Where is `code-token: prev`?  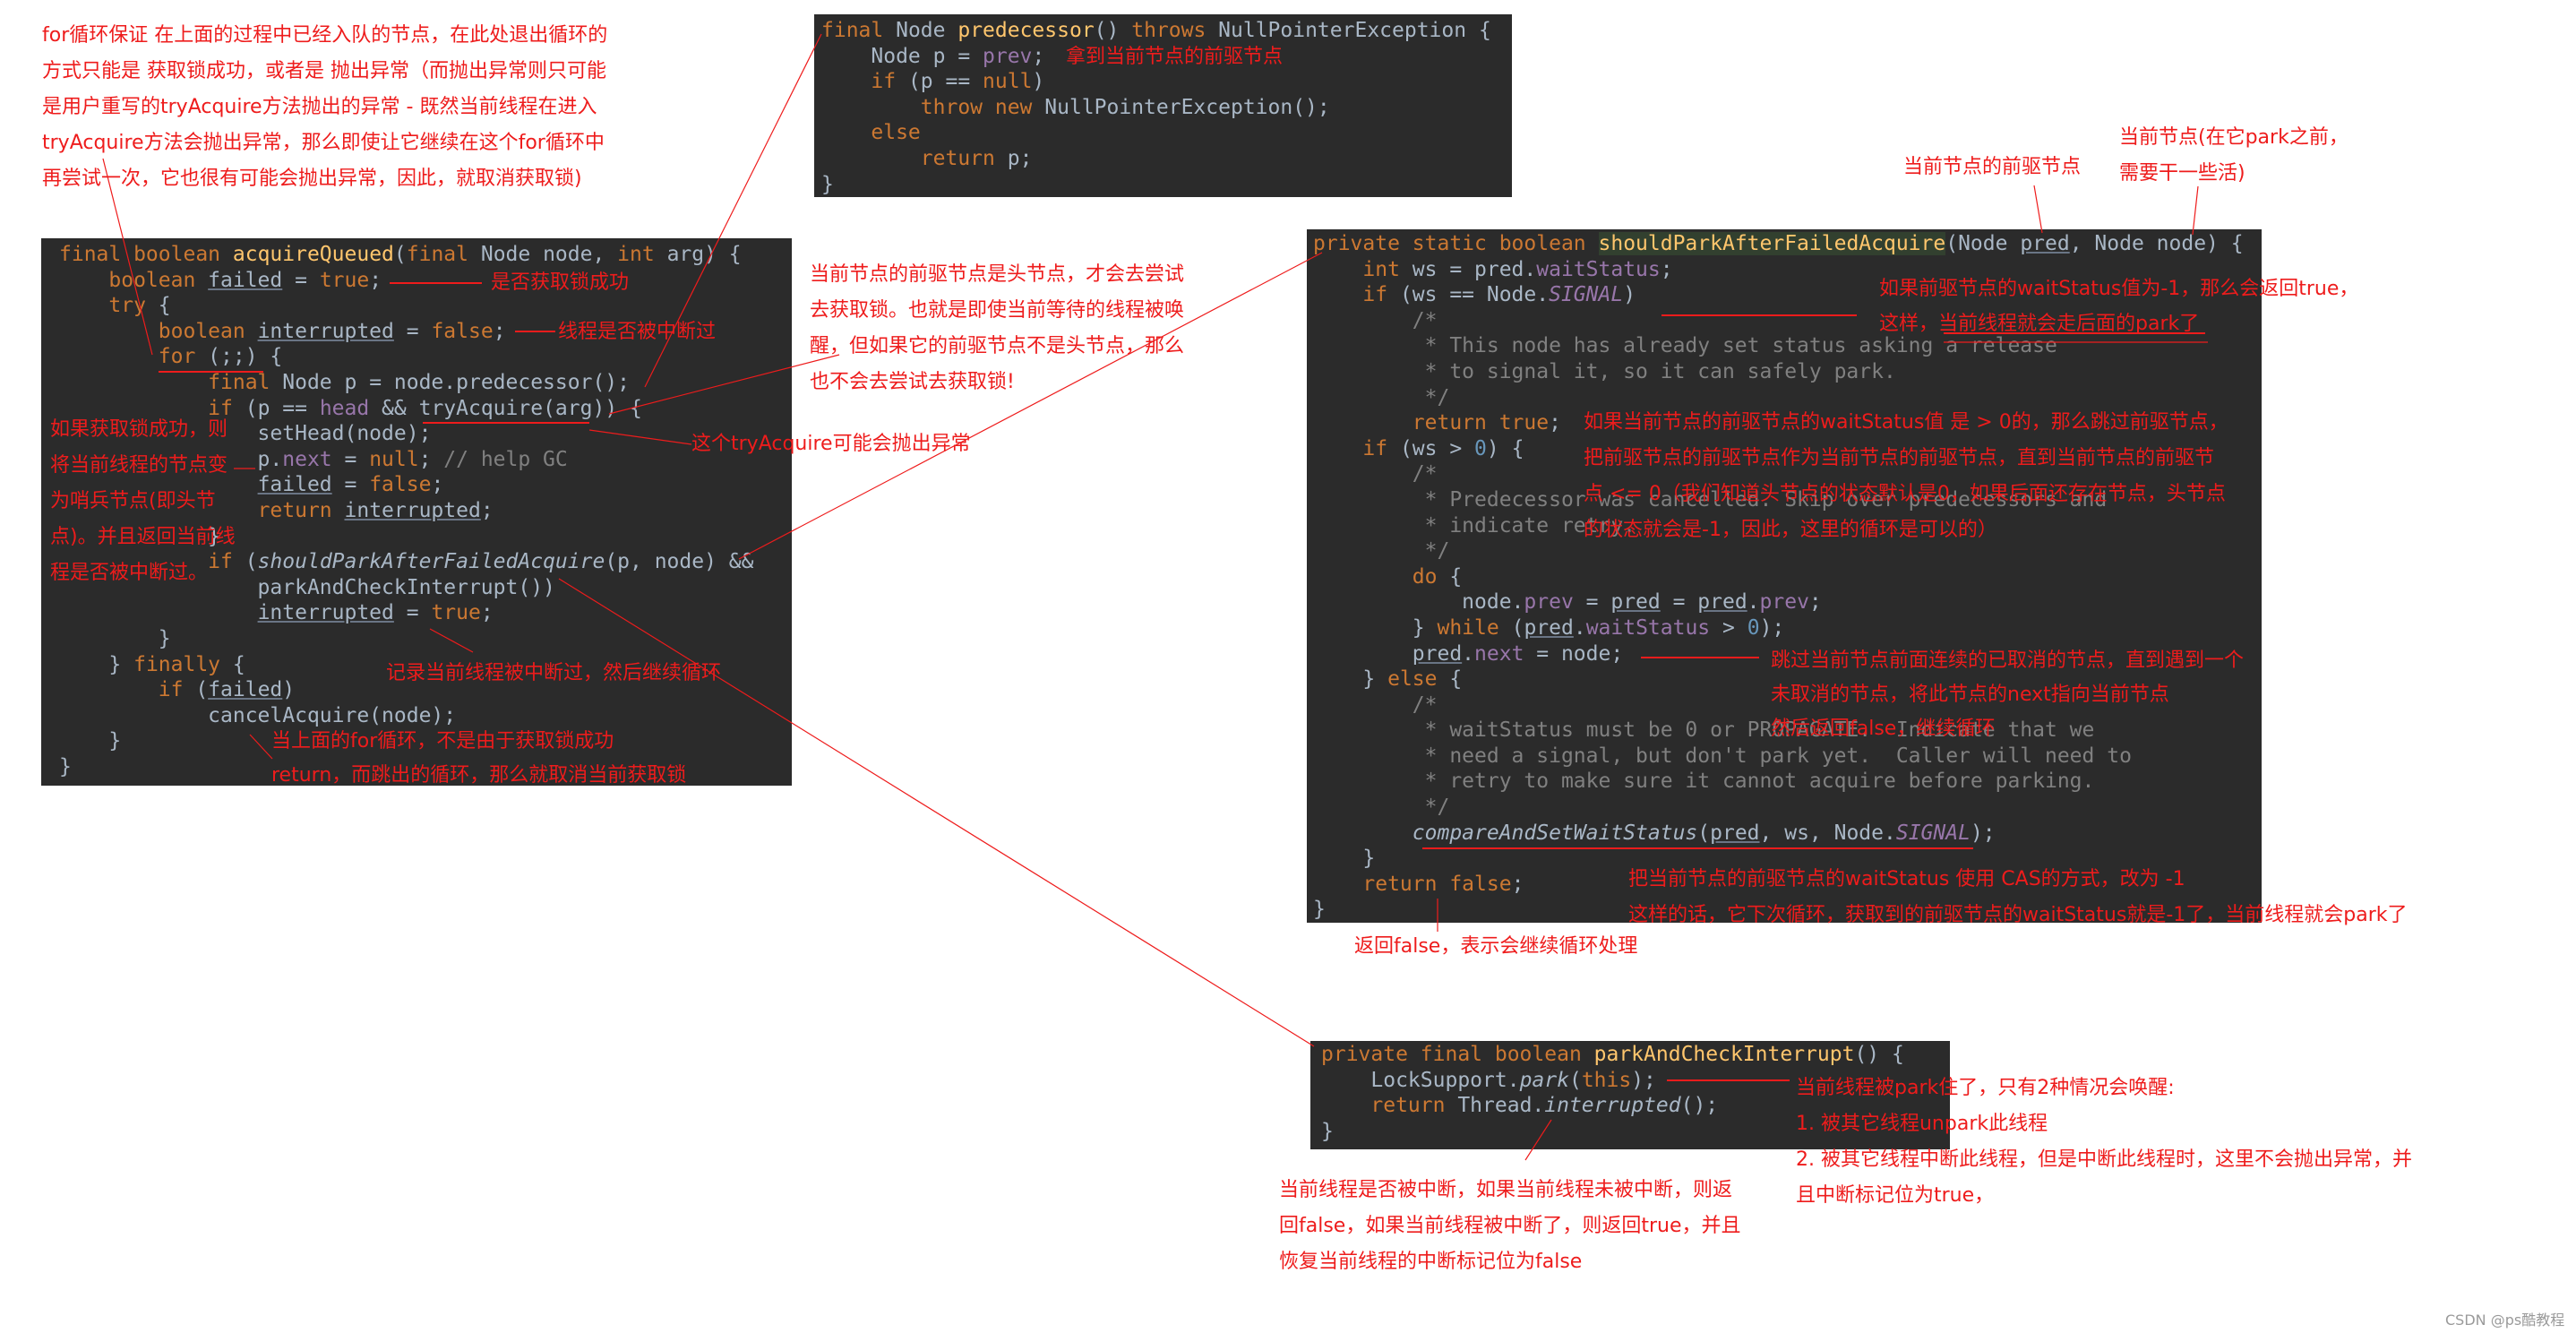 code-token: prev is located at coordinates (1008, 56).